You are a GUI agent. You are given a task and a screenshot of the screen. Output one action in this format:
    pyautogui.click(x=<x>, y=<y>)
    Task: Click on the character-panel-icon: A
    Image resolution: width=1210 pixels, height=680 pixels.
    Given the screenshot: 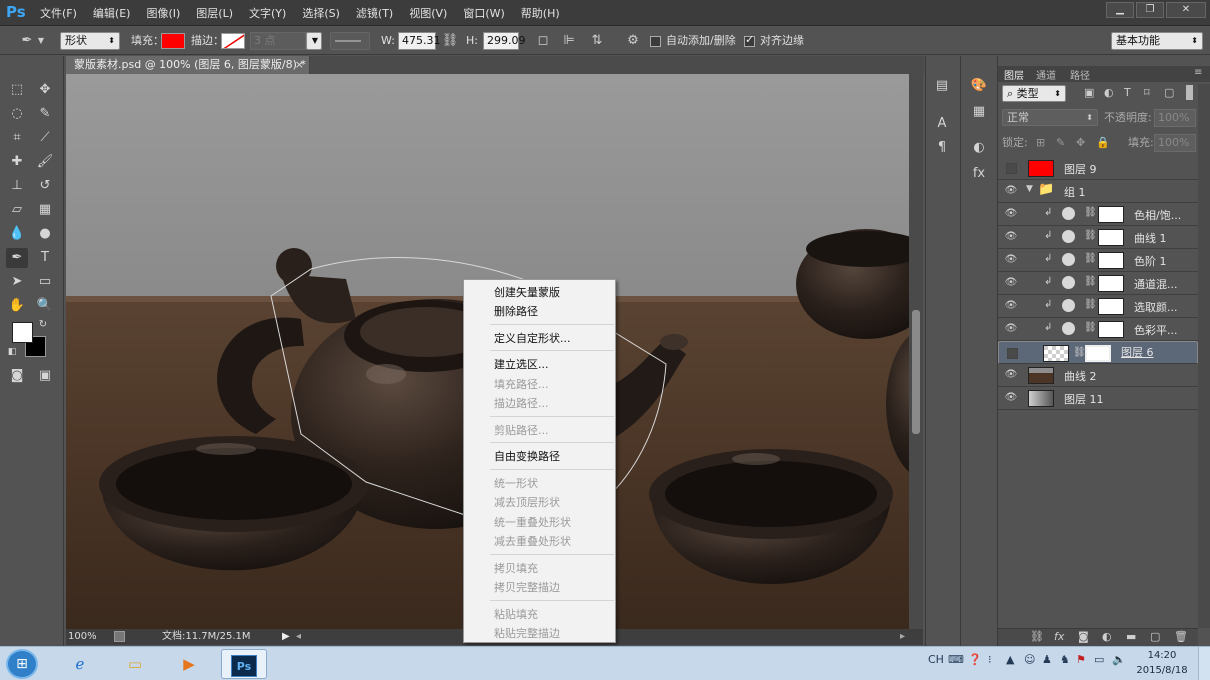 What is the action you would take?
    pyautogui.click(x=942, y=124)
    